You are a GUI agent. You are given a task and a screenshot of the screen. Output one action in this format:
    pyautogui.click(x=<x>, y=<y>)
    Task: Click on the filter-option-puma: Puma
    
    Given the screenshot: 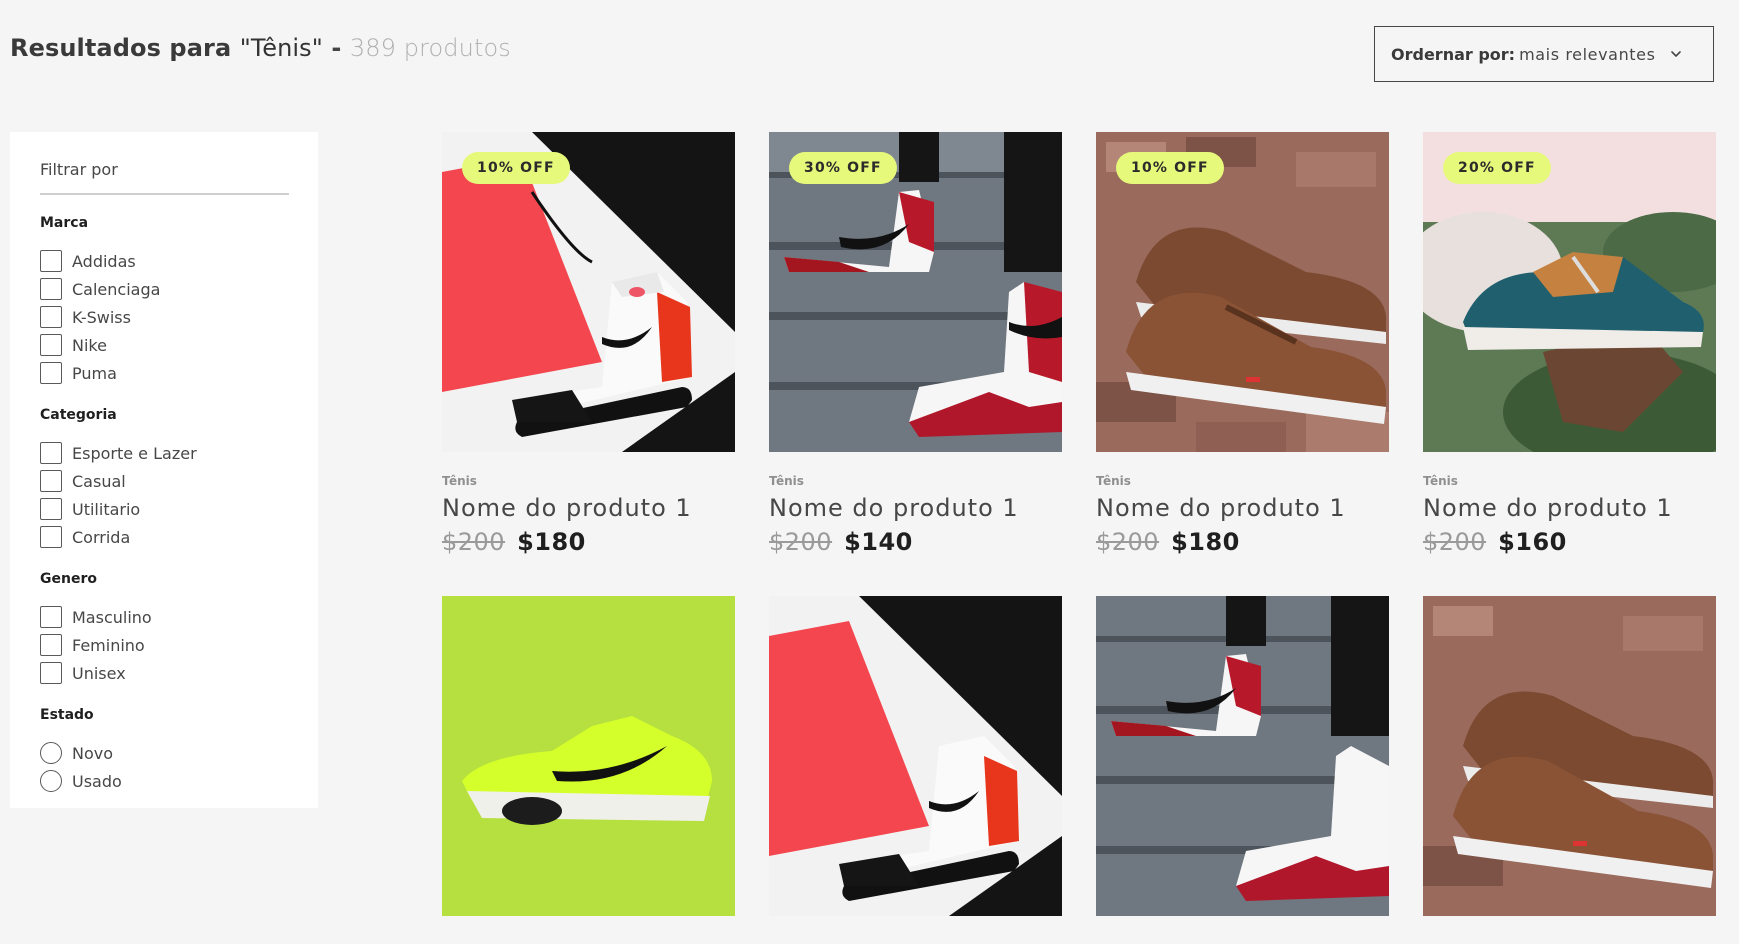 What is the action you would take?
    pyautogui.click(x=164, y=373)
    